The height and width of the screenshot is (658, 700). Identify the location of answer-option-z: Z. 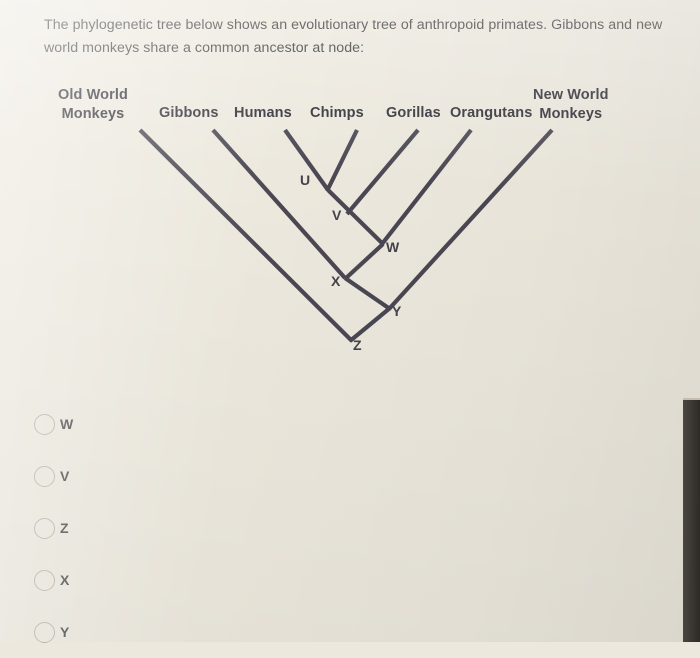
(184, 528).